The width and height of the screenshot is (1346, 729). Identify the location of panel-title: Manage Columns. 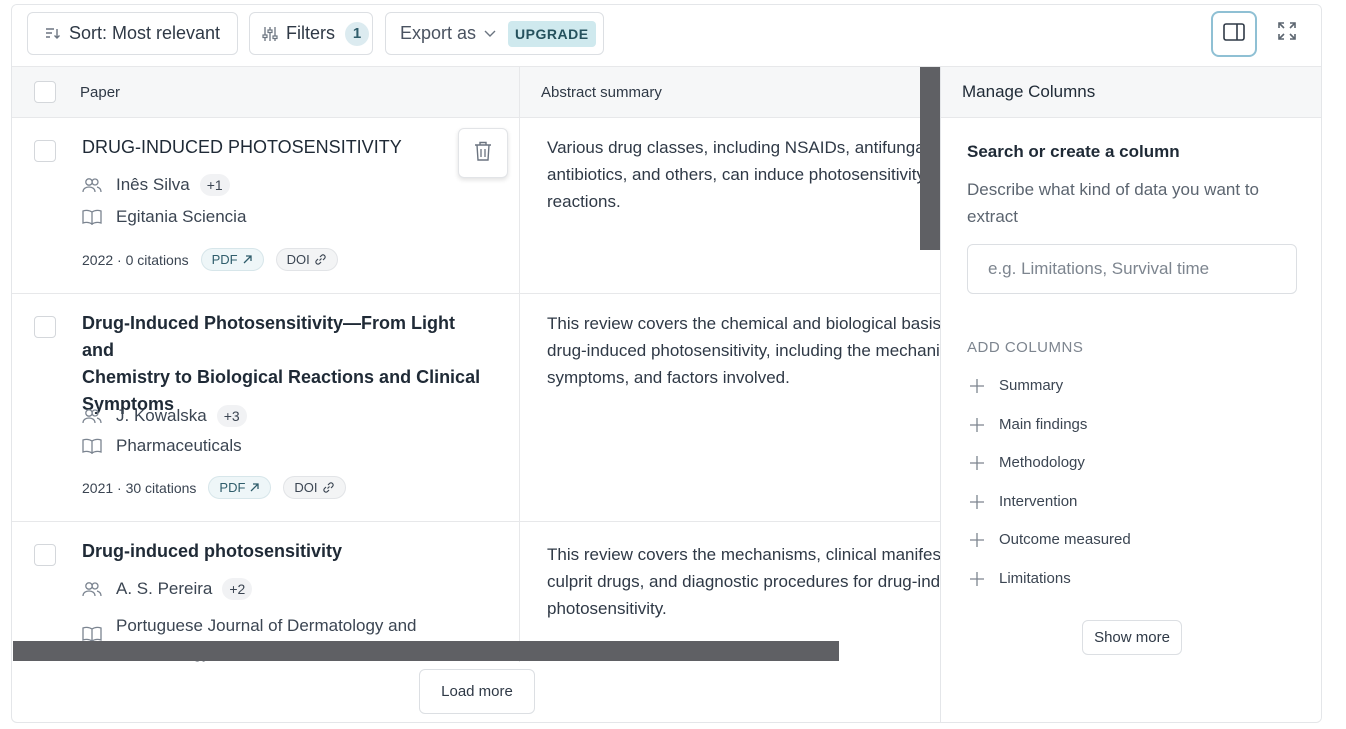
(1131, 92).